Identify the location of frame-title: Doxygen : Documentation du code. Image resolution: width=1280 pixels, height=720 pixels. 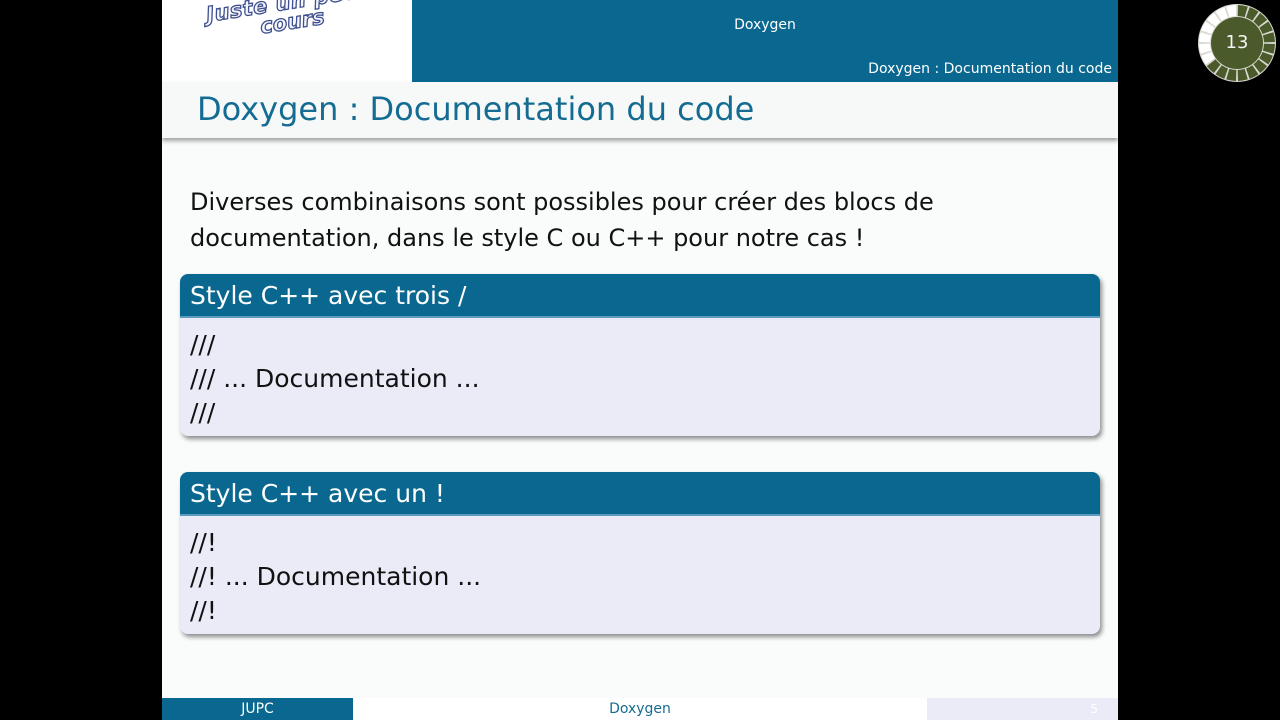
(476, 109).